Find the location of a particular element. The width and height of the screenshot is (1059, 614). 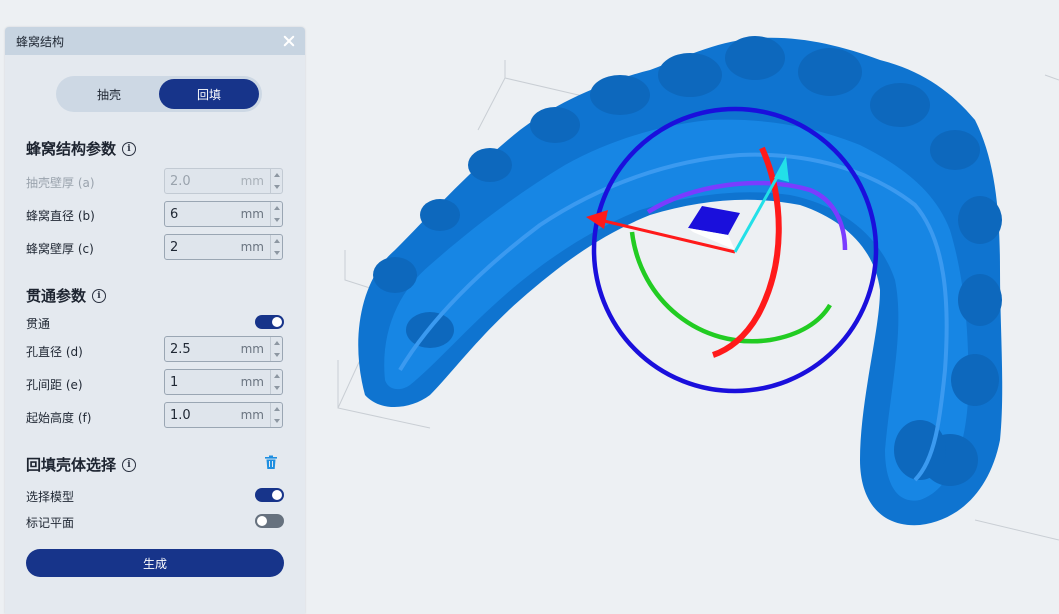

select-model-toggle is located at coordinates (269, 495).